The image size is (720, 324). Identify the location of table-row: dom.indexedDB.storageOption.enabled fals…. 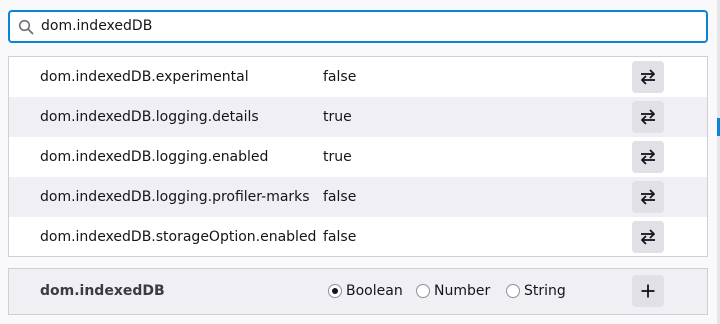
(358, 236).